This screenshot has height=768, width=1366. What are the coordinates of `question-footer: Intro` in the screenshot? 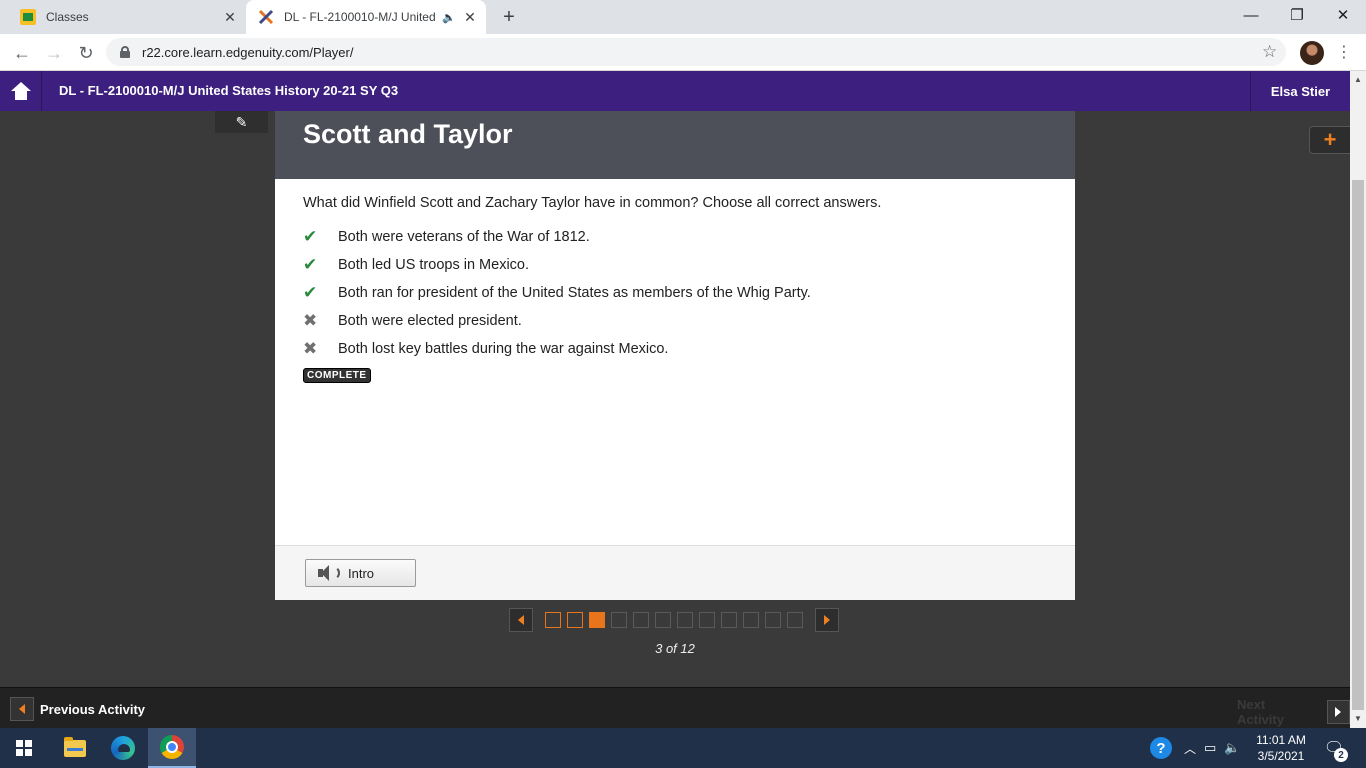 It's located at (675, 572).